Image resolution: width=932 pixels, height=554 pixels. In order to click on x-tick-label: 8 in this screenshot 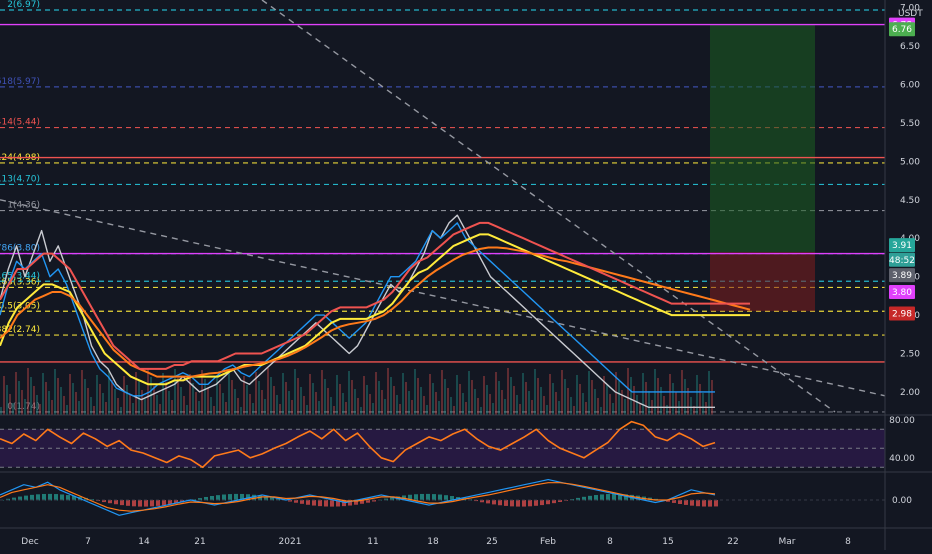, I will do `click(848, 542)`.